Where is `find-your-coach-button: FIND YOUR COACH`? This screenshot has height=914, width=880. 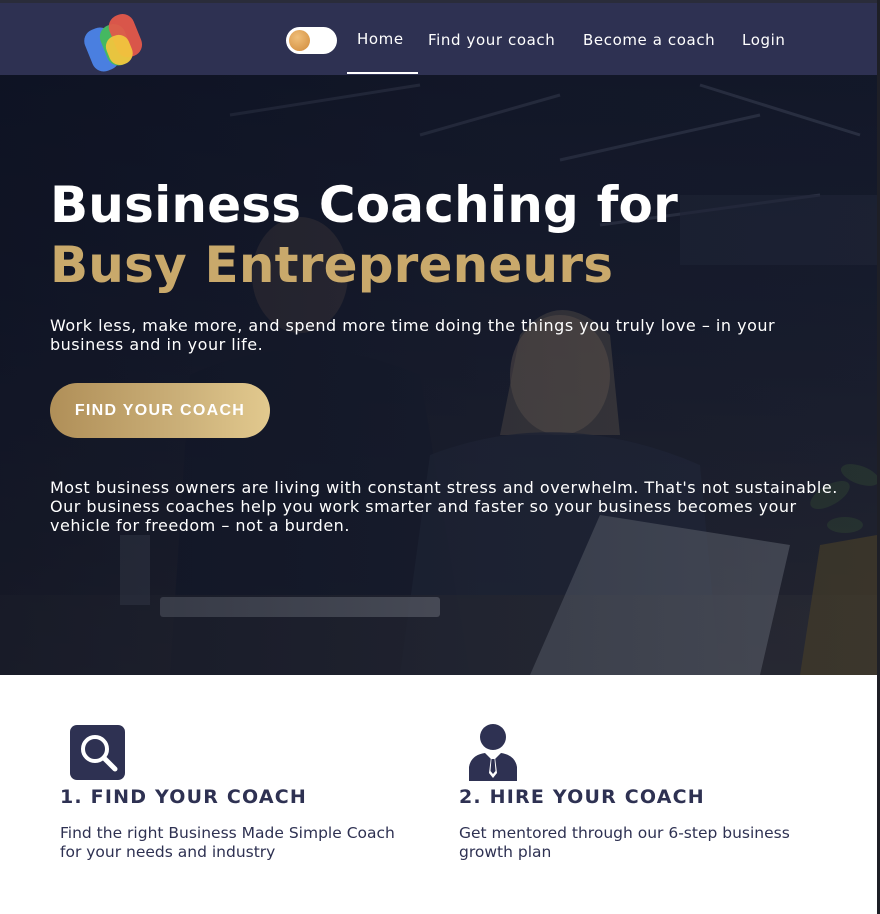
find-your-coach-button: FIND YOUR COACH is located at coordinates (160, 410).